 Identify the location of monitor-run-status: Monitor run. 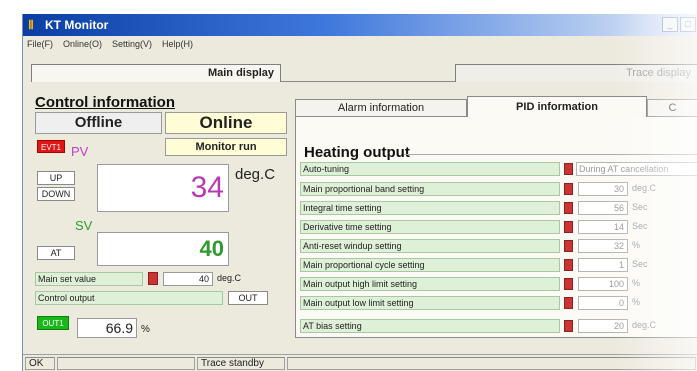
(226, 147).